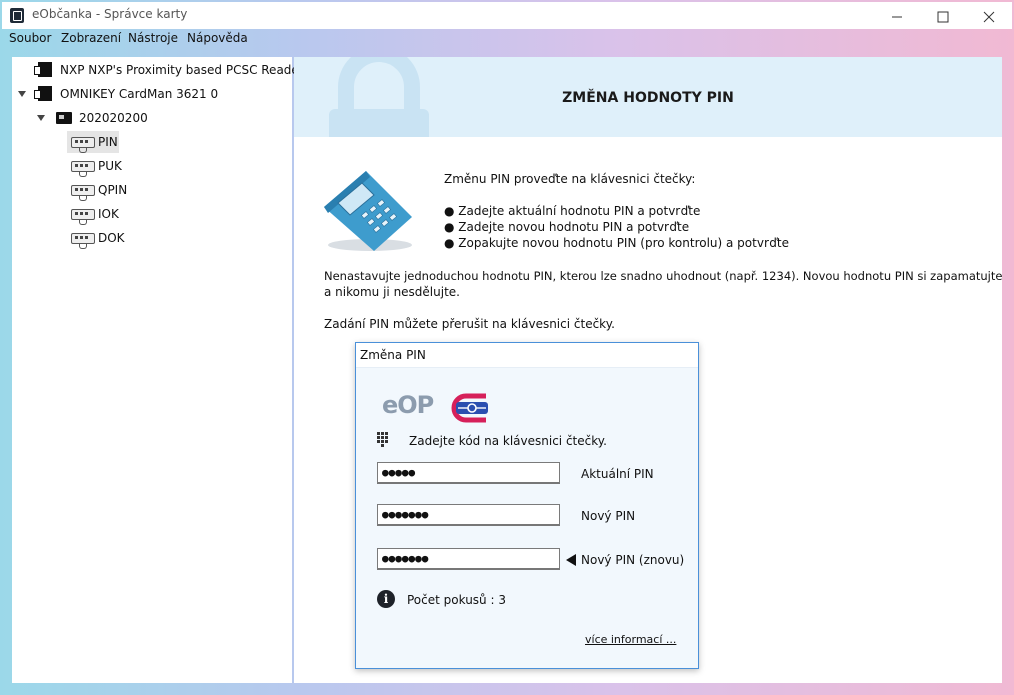  I want to click on new-pin-label: Nový PIN, so click(608, 516).